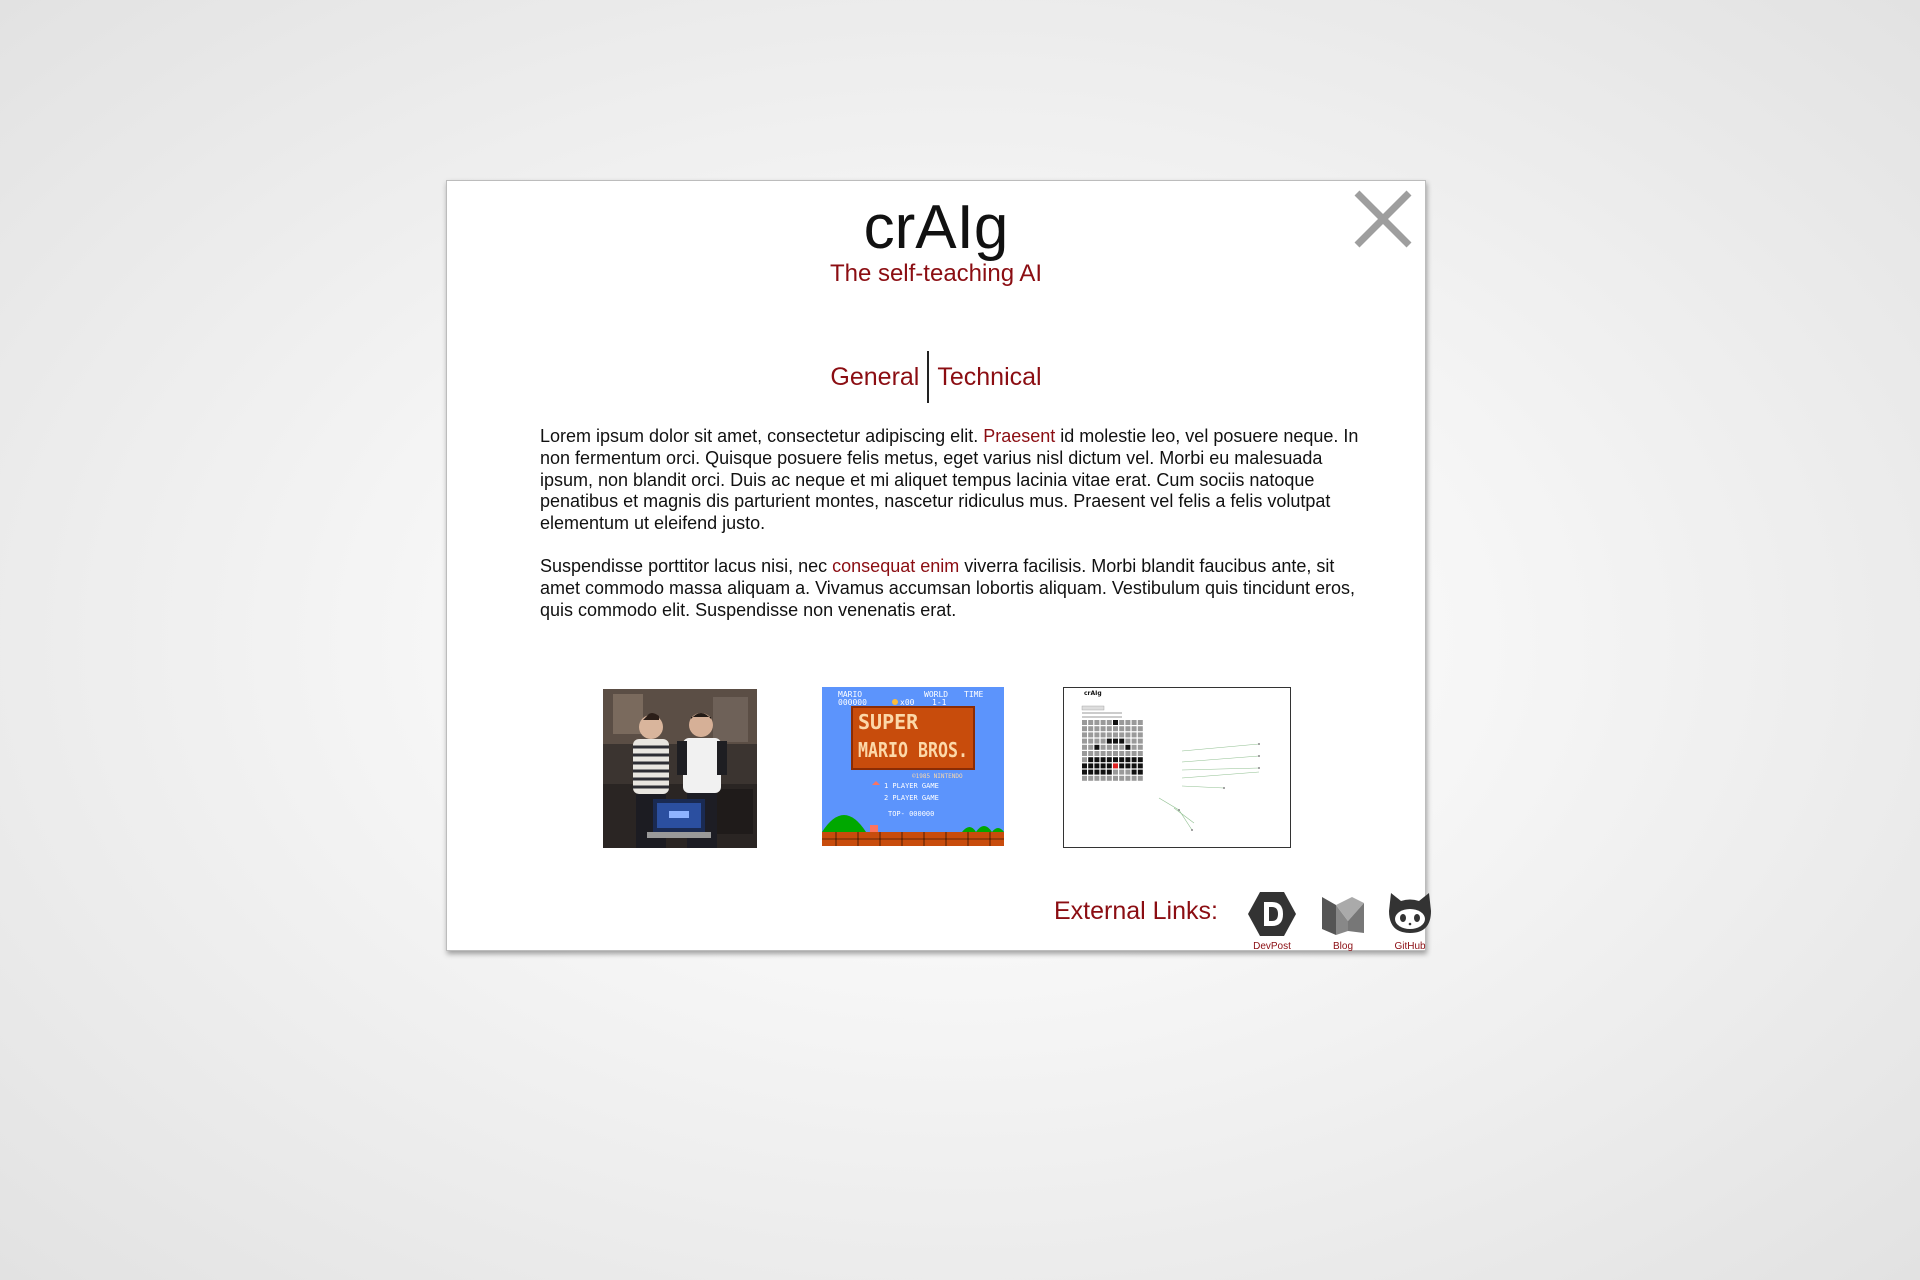 The height and width of the screenshot is (1280, 1920). Describe the element at coordinates (911, 786) in the screenshot. I see `mario-menu-1p: 1 PLAYER GAME` at that location.